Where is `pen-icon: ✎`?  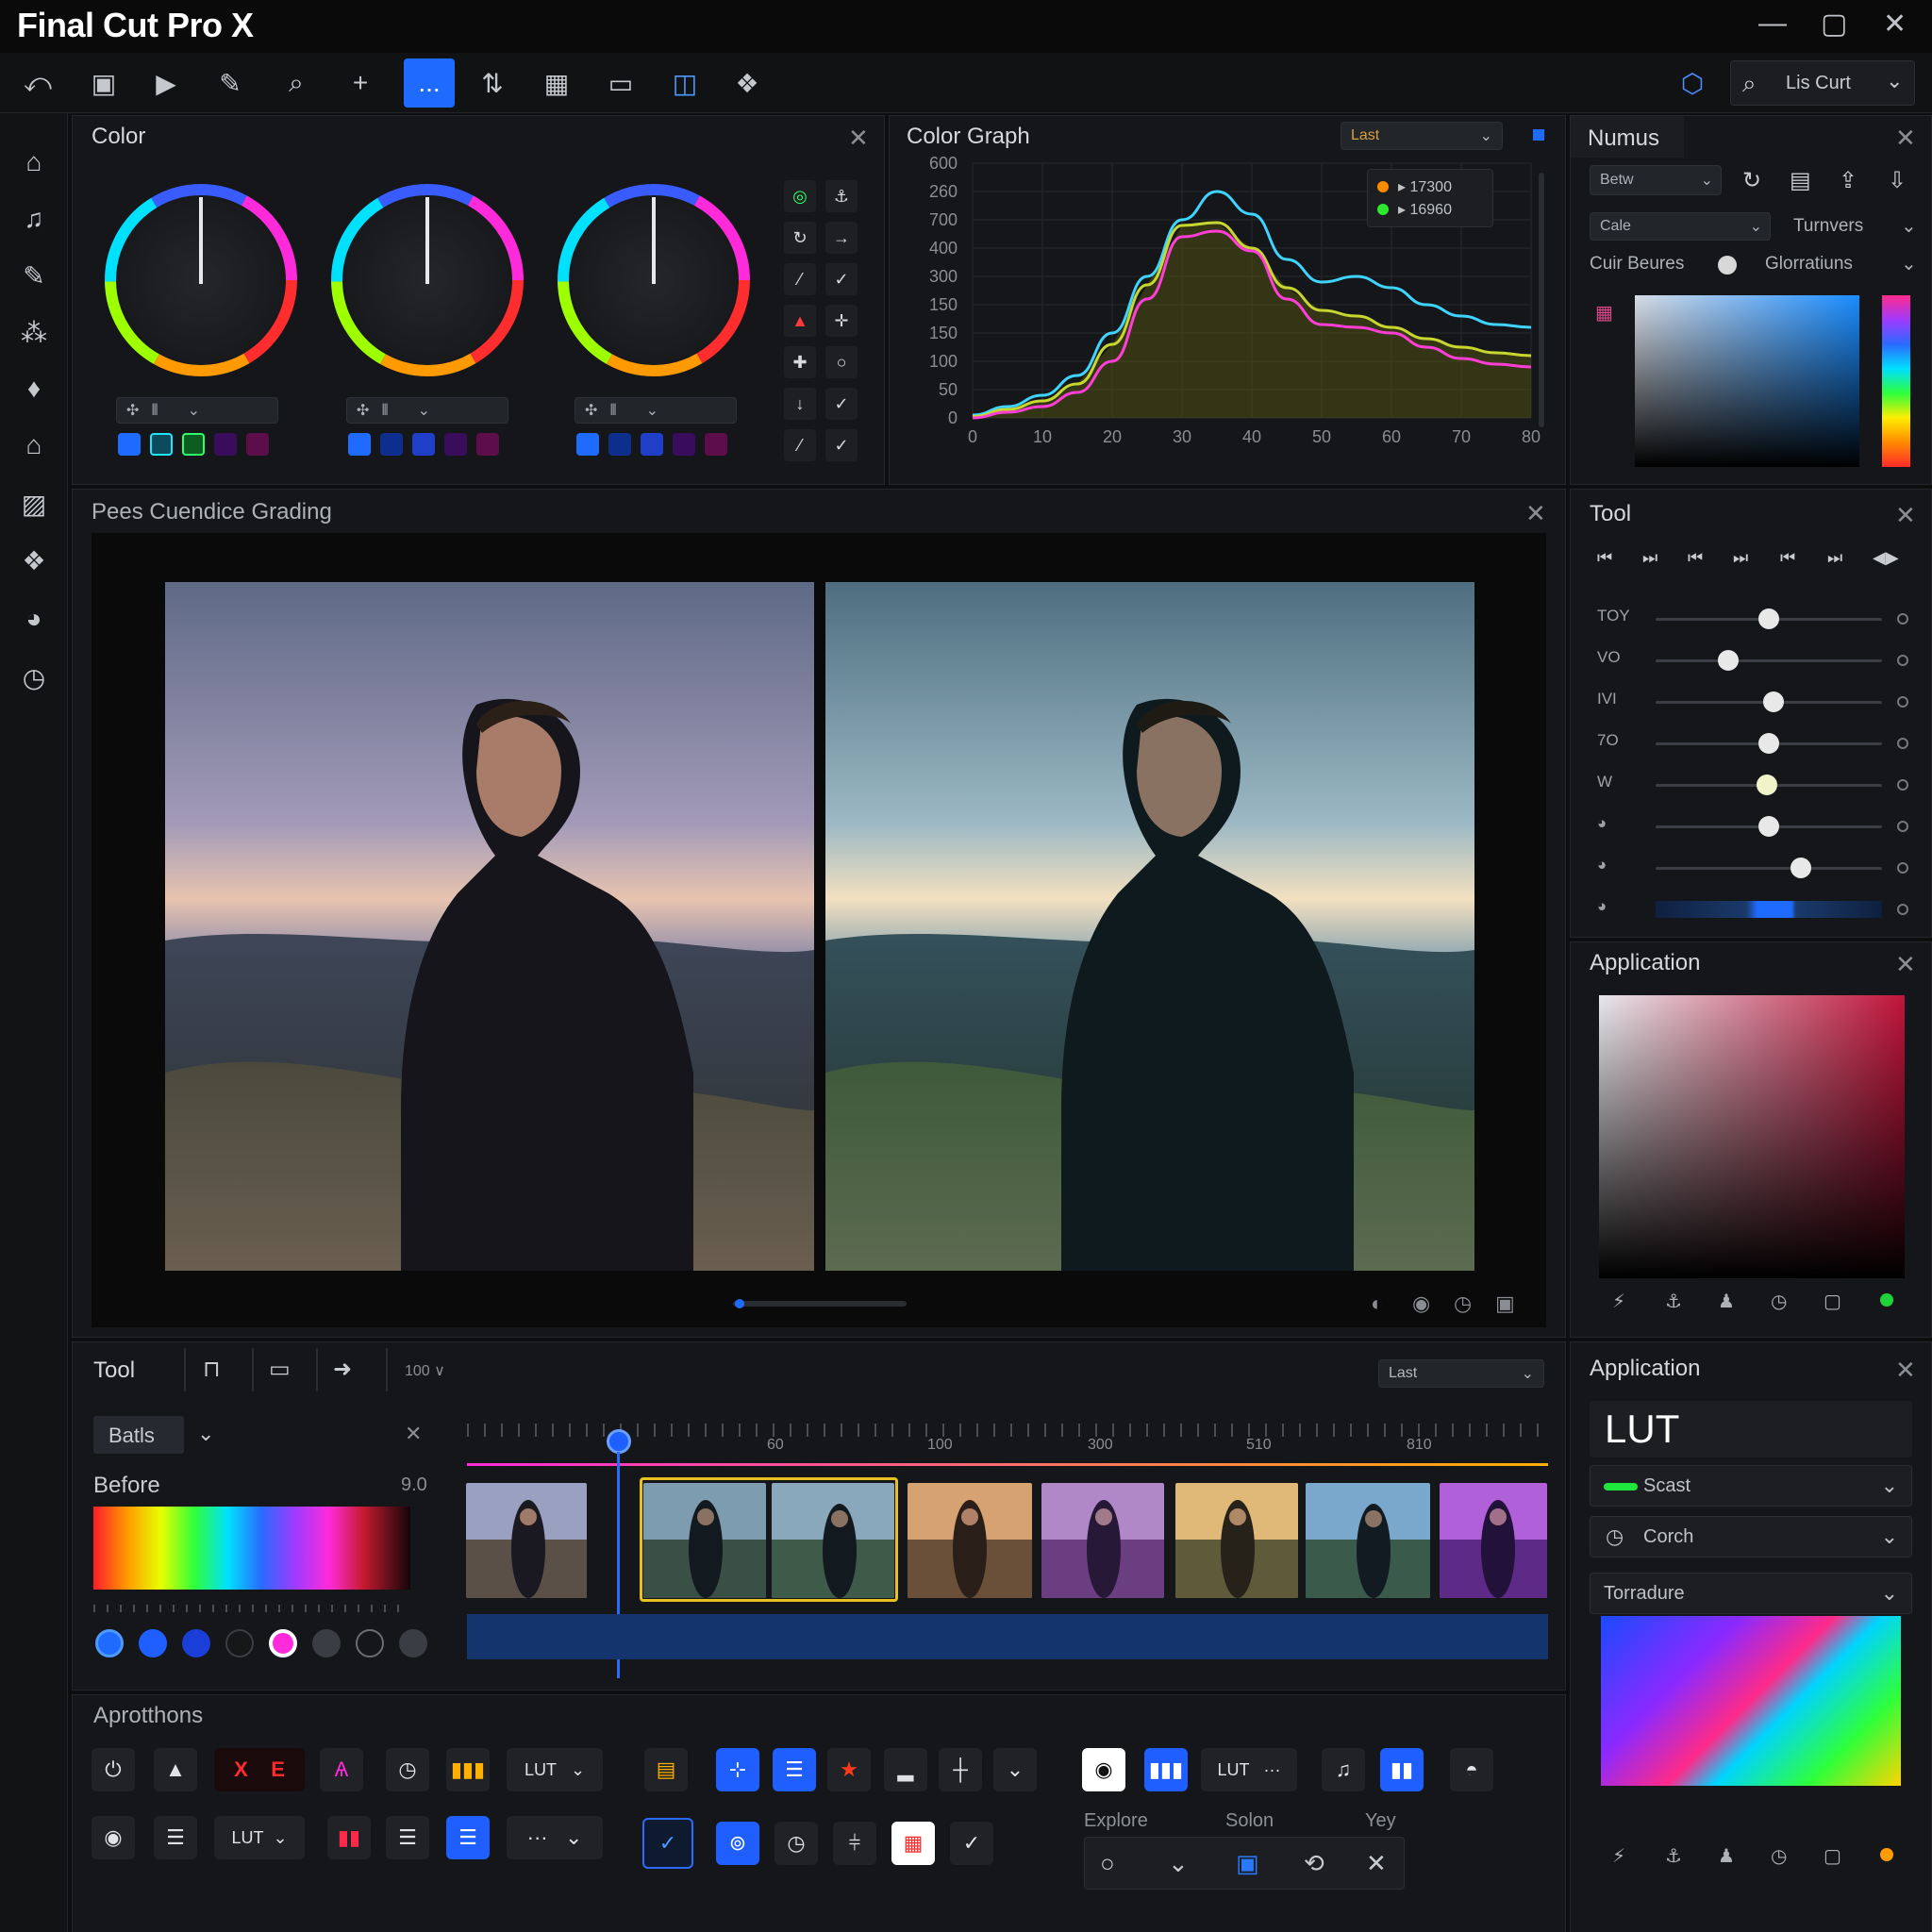 pen-icon: ✎ is located at coordinates (231, 83).